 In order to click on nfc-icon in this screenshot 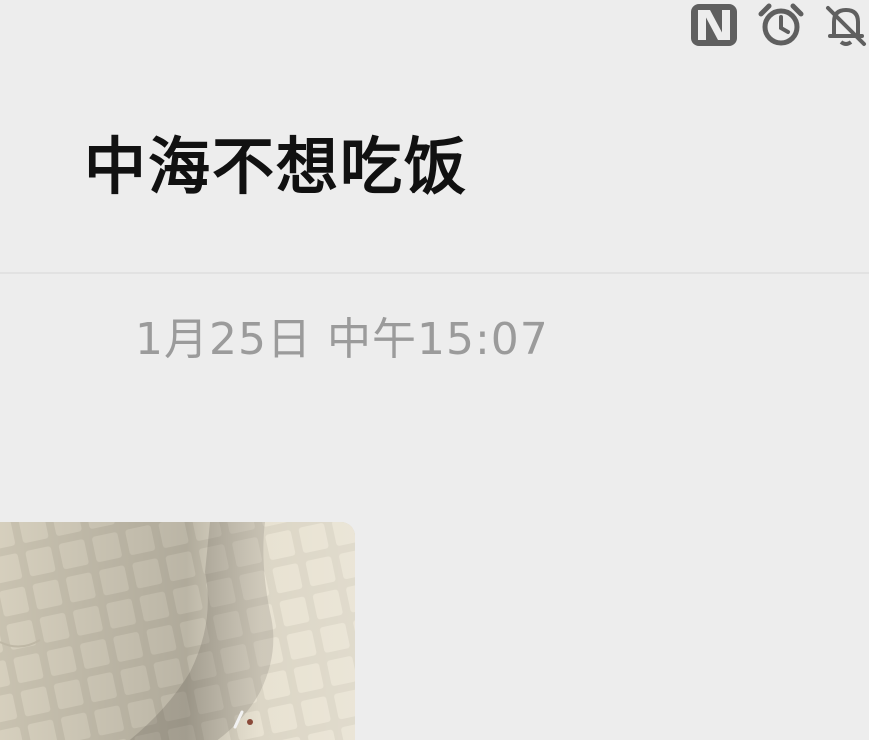, I will do `click(714, 27)`.